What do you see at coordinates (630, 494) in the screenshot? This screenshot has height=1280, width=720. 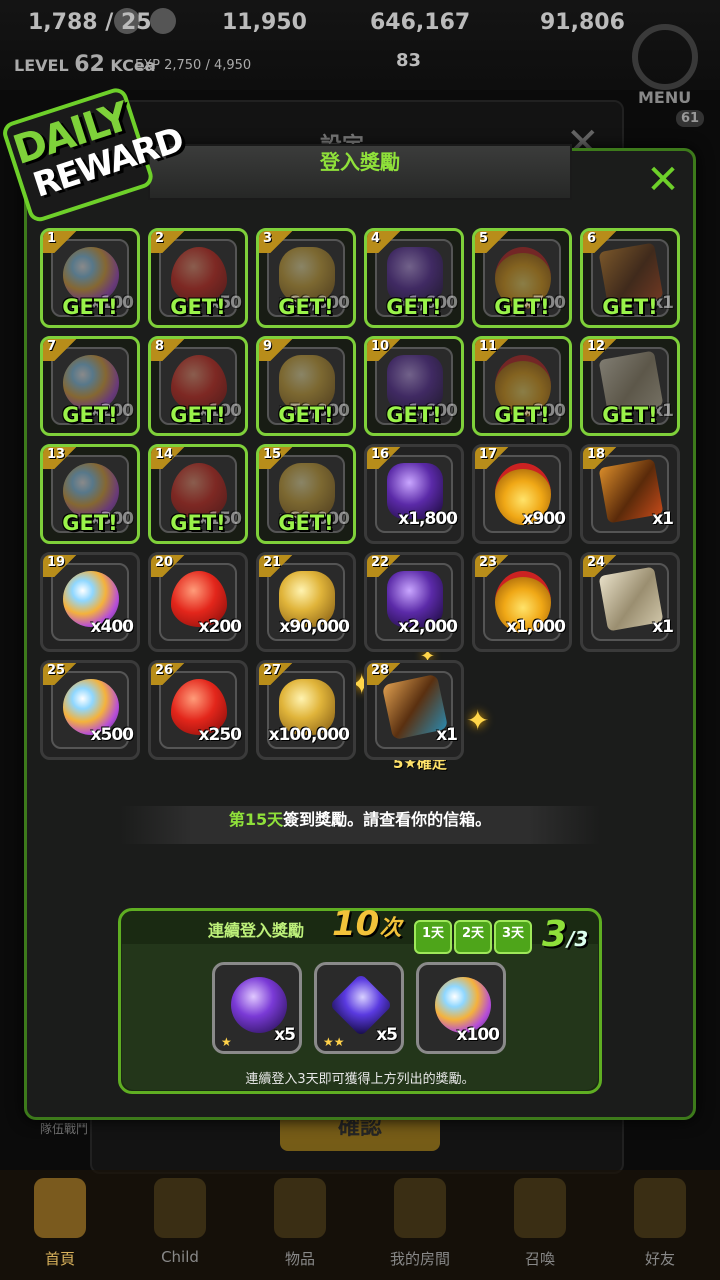 I see `reward-day-18: 18 x1` at bounding box center [630, 494].